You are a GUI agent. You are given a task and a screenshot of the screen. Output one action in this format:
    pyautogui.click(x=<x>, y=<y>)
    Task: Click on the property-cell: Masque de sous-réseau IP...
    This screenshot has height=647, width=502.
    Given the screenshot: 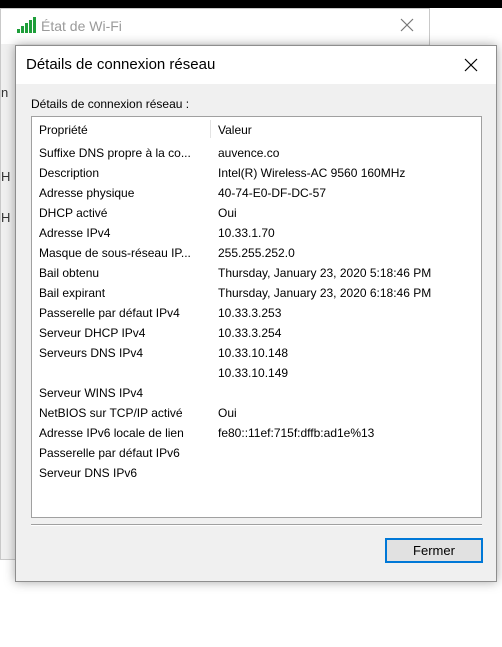 What is the action you would take?
    pyautogui.click(x=115, y=253)
    